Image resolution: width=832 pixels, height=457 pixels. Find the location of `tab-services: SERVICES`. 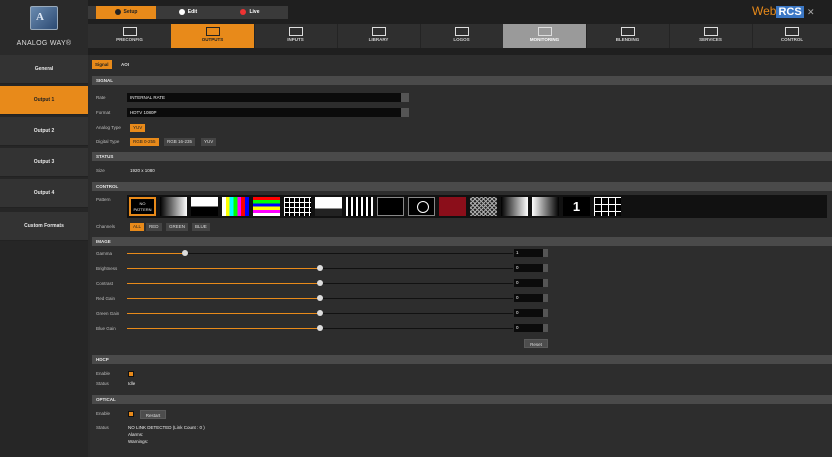

tab-services: SERVICES is located at coordinates (711, 36).